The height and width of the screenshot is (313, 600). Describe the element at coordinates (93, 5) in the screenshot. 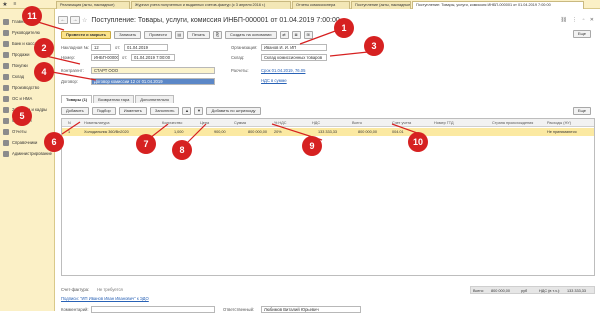

I see `tab-sales: Реализация (акты, накладные)` at that location.